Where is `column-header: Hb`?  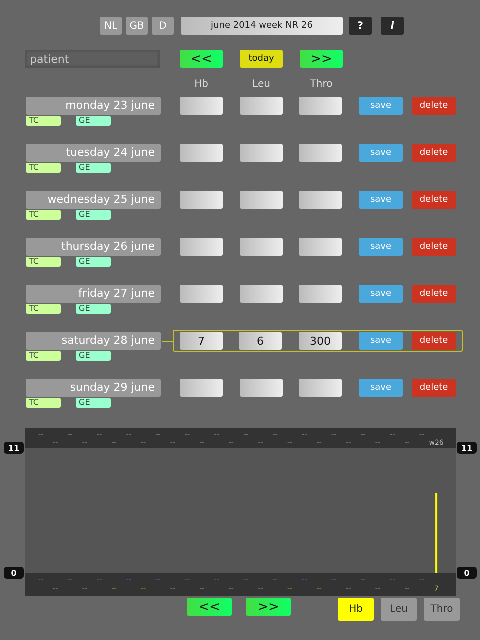
column-header: Hb is located at coordinates (202, 85).